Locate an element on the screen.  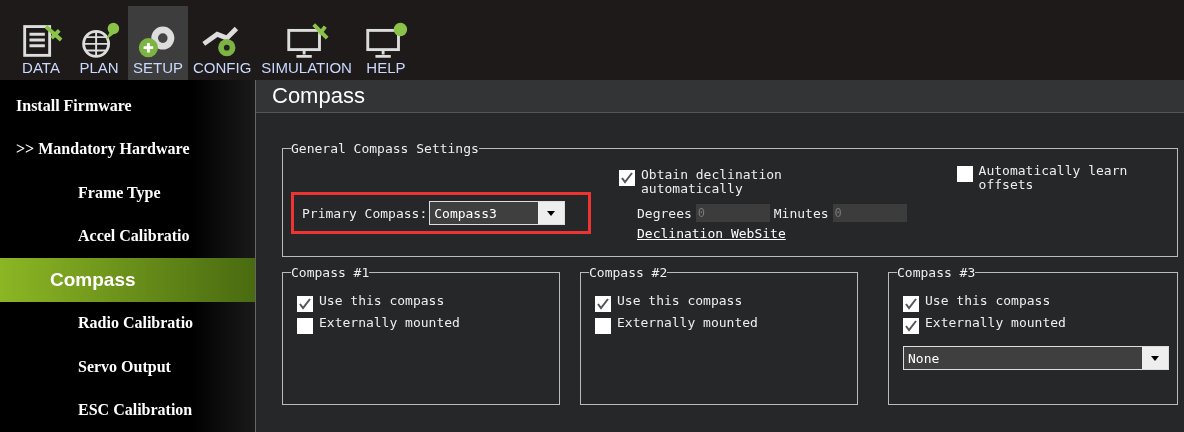
toolbar-tab: DATA is located at coordinates (41, 43).